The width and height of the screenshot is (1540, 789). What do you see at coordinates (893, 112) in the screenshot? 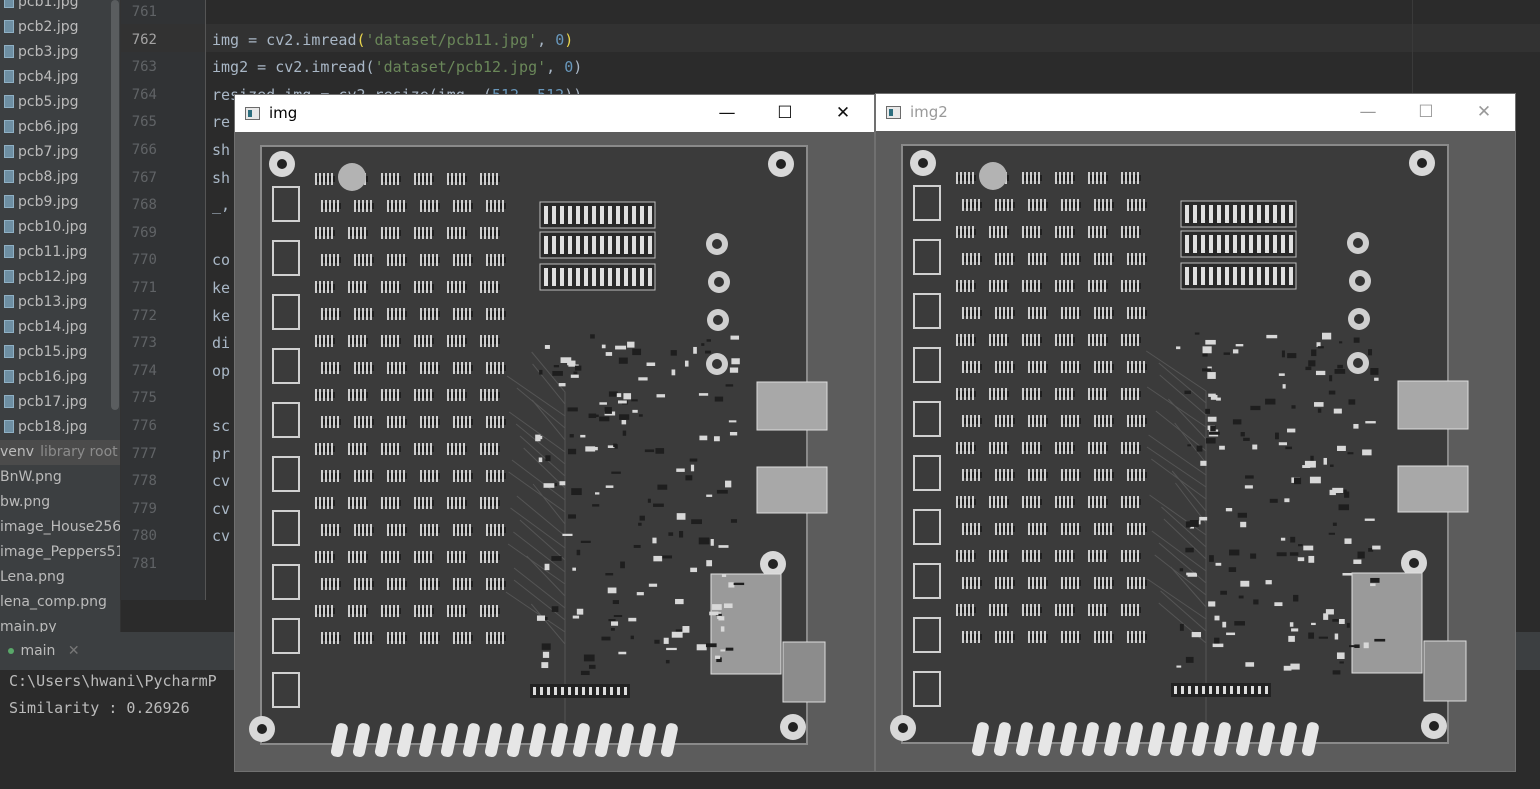
I see `app-icon` at bounding box center [893, 112].